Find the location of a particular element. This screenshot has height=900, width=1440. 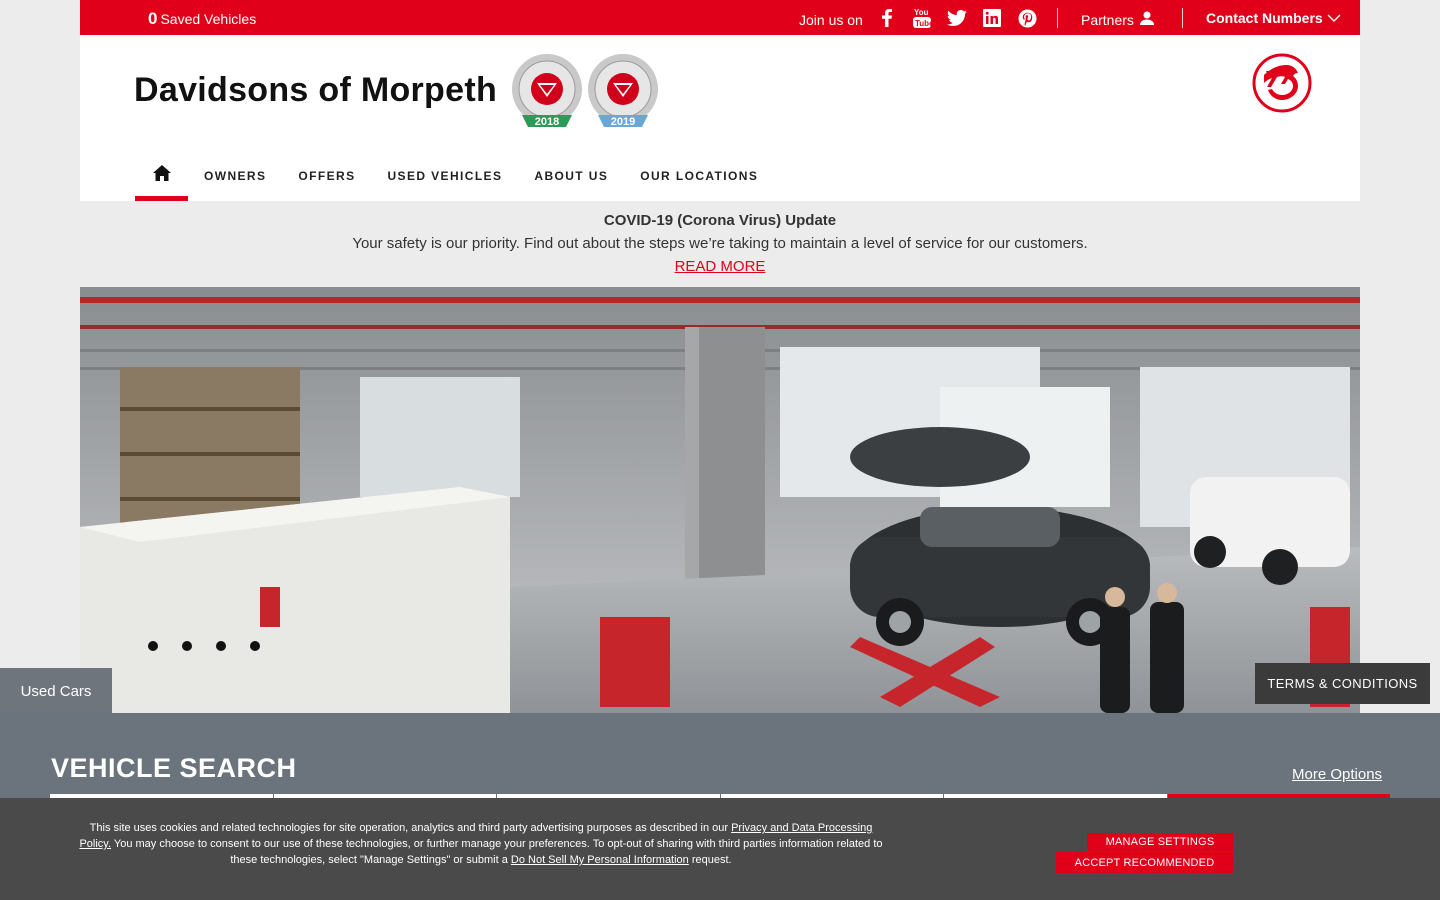

pinterest-icon is located at coordinates (1027, 18).